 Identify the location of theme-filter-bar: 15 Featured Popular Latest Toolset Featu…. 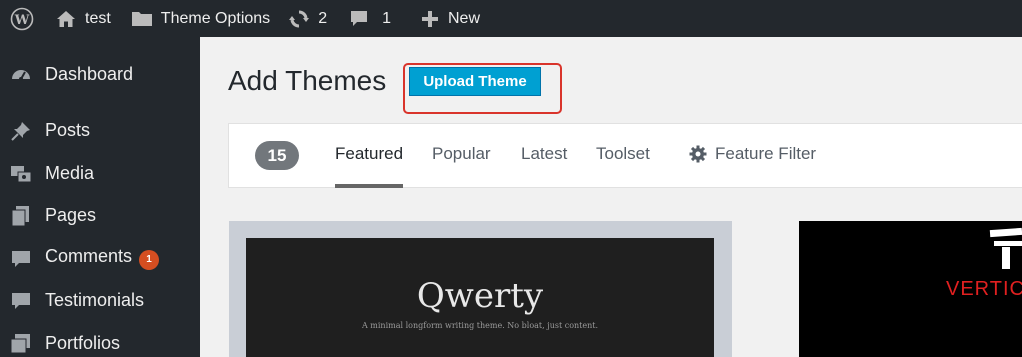
(625, 155).